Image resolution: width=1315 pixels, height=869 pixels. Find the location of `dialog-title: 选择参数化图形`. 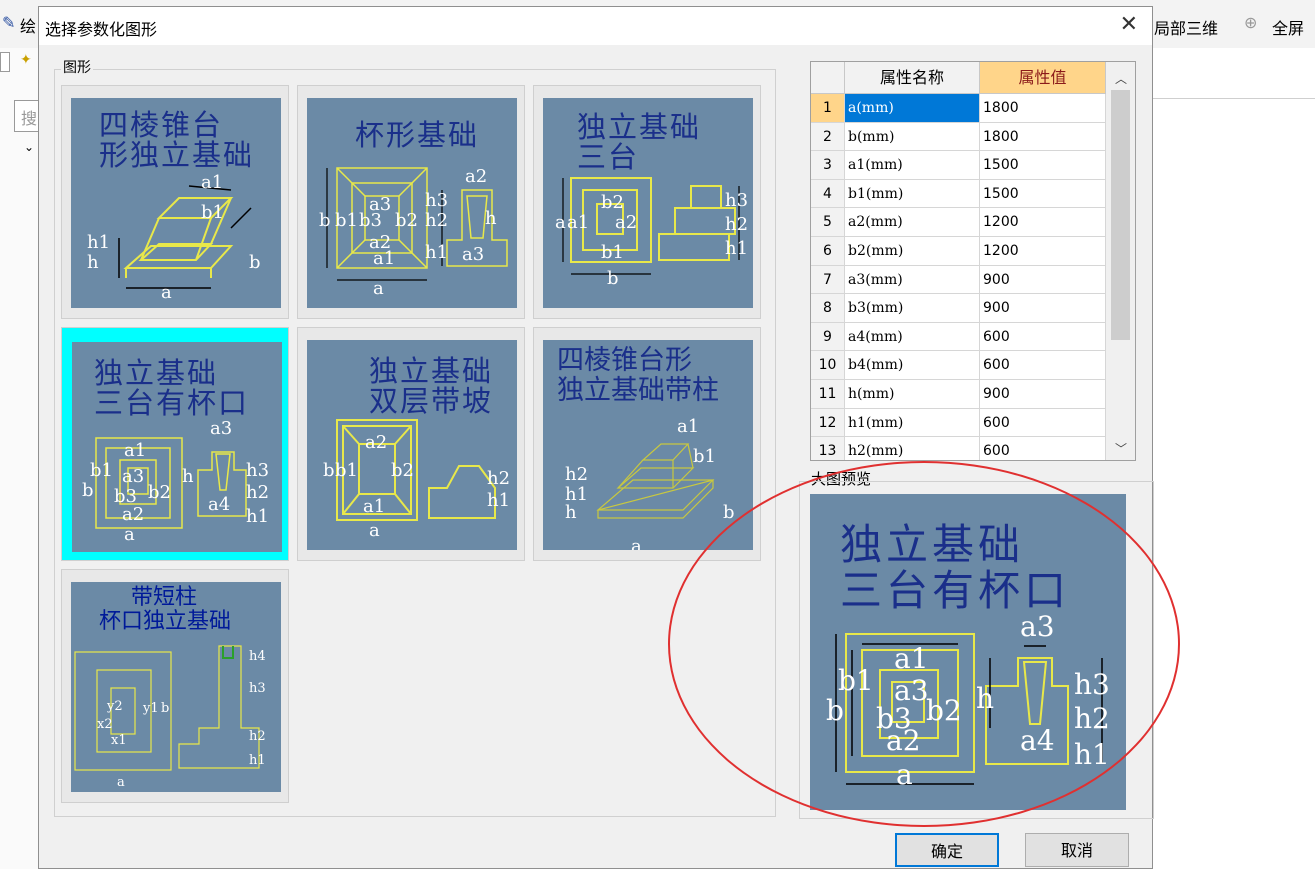

dialog-title: 选择参数化图形 is located at coordinates (101, 29).